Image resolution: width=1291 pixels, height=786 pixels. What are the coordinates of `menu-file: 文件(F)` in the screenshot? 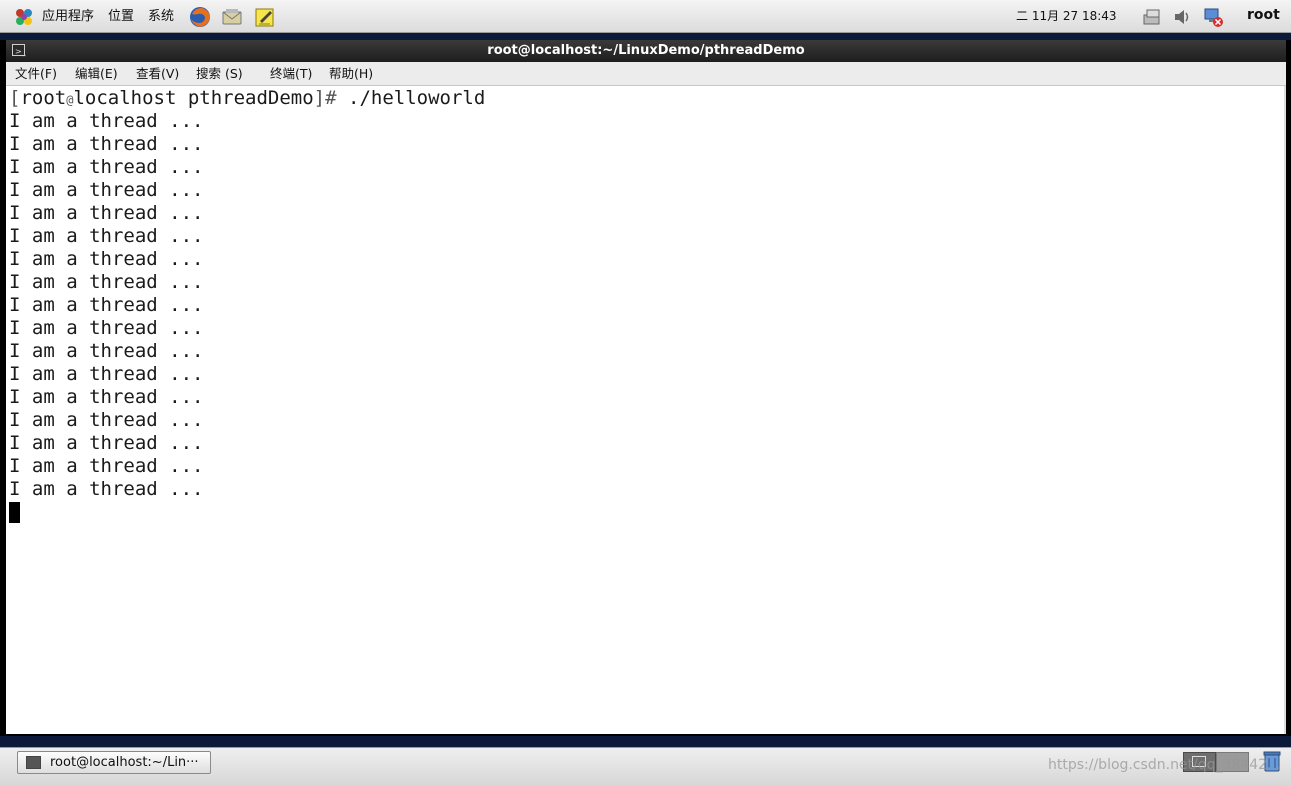 It's located at (36, 74).